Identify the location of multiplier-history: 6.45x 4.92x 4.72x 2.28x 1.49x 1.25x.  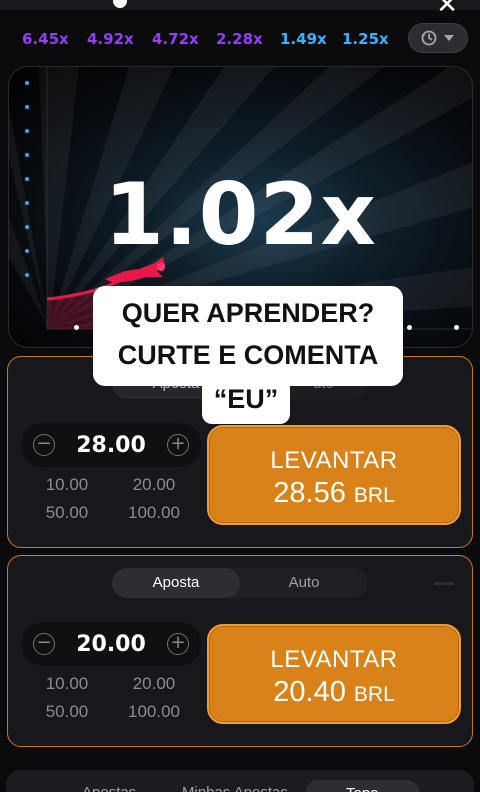
(240, 38).